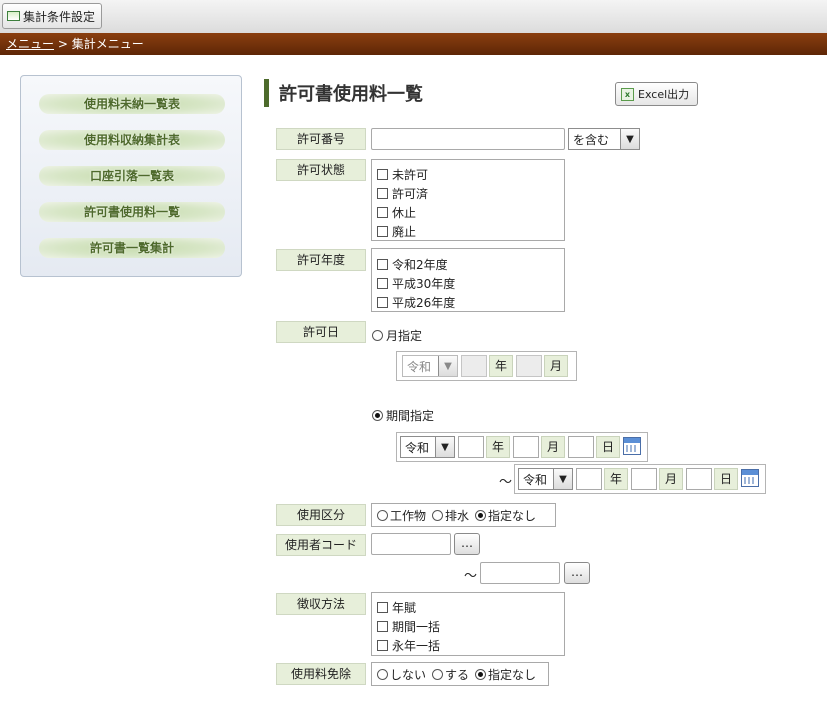  I want to click on collection-option-annual: 年賦, so click(396, 607).